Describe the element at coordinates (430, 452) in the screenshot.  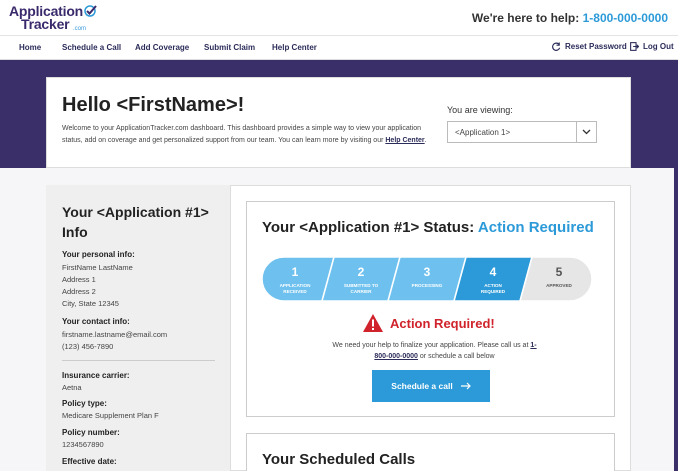
I see `scheduled-calls-card: Your Scheduled Calls` at that location.